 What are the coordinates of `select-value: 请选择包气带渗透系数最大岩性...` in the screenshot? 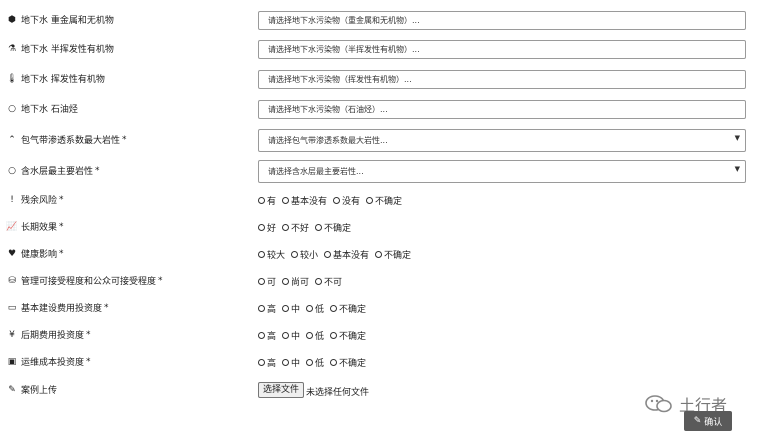 It's located at (328, 140).